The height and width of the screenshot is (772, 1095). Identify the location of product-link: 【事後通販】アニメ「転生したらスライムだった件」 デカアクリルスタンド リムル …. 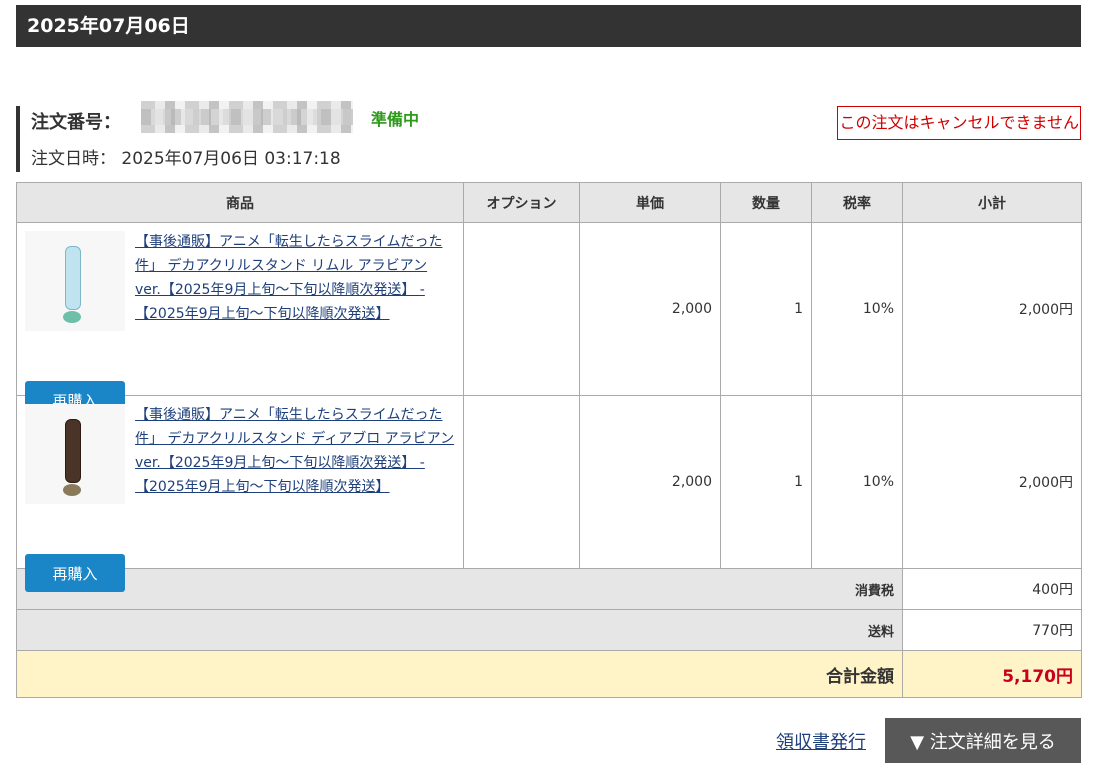
(295, 278).